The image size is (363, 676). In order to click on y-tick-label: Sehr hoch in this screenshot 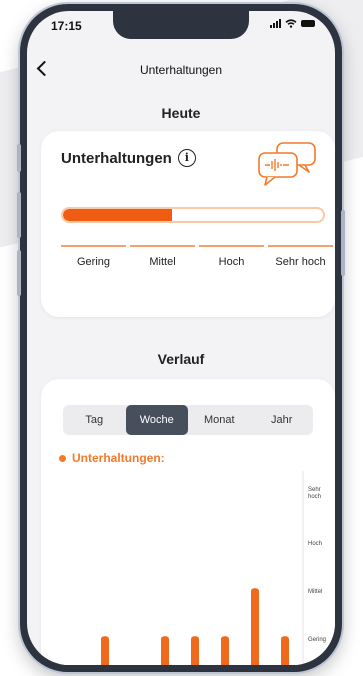, I will do `click(314, 493)`.